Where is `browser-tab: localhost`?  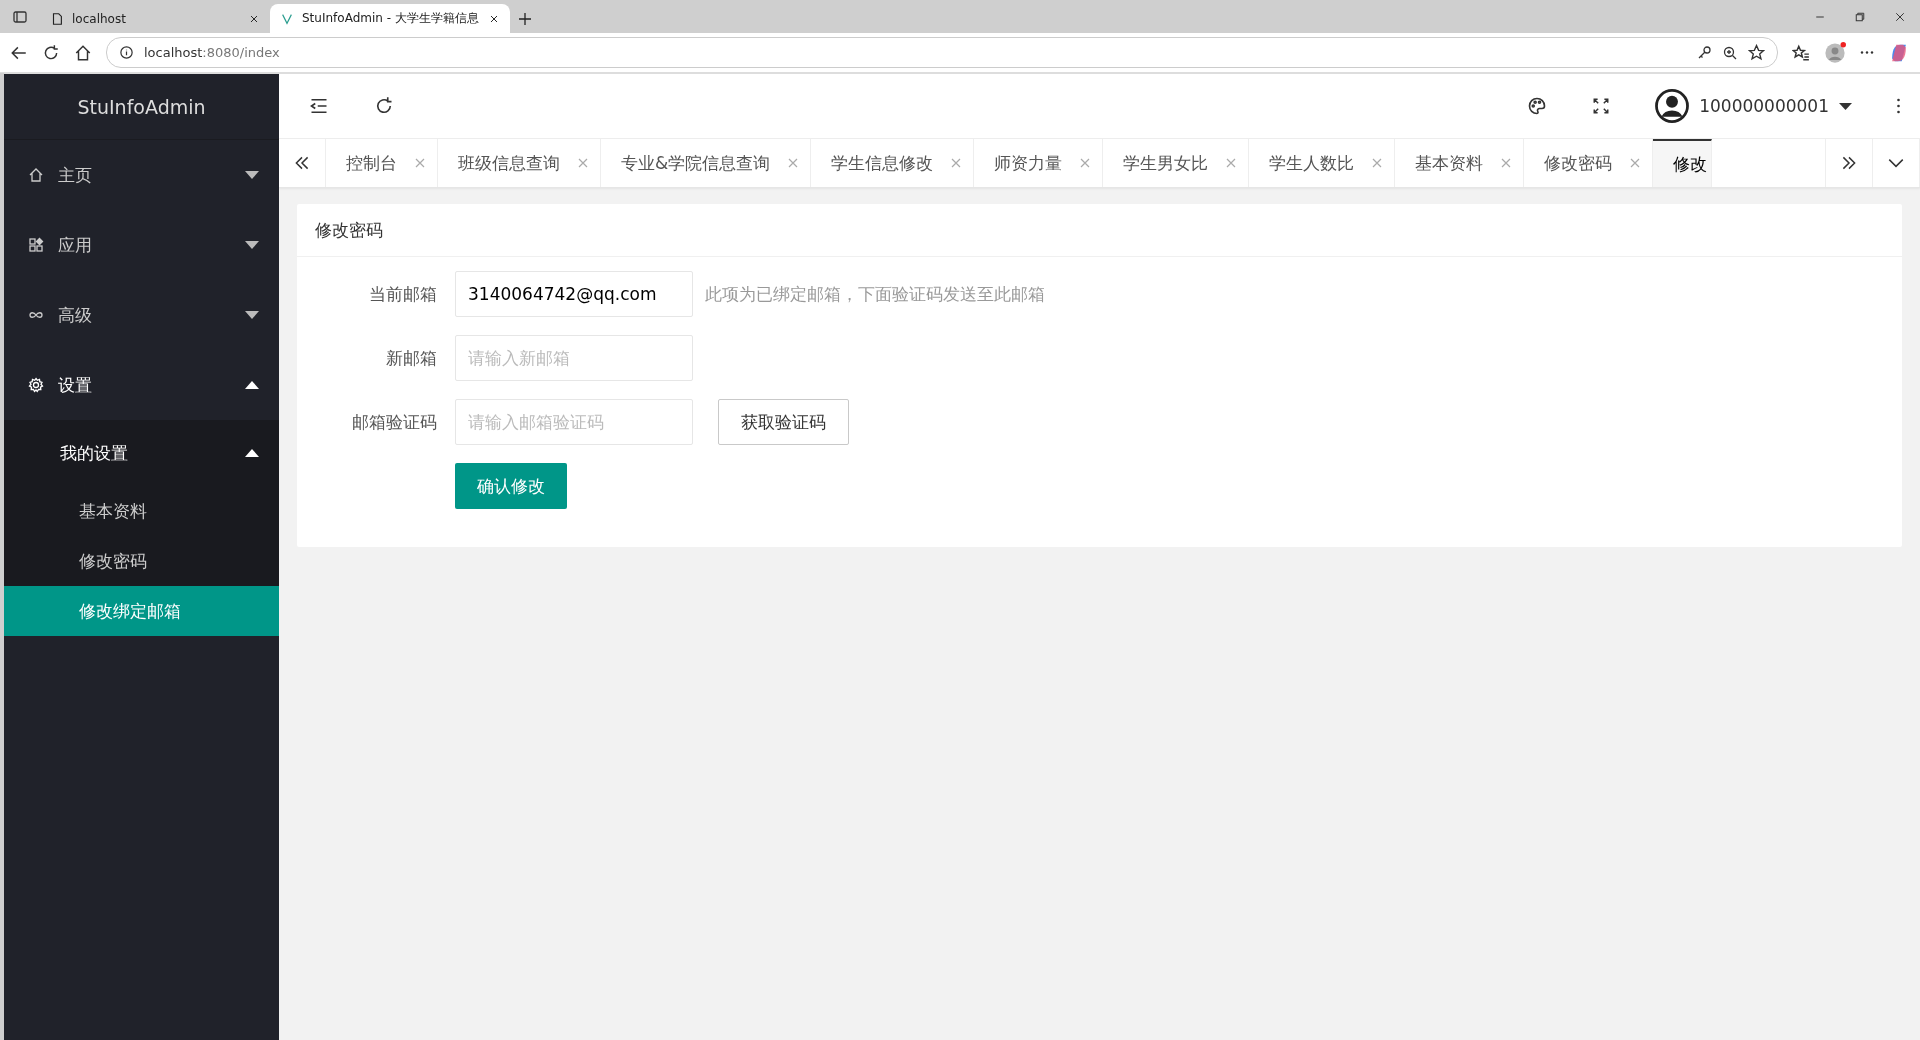
browser-tab: localhost is located at coordinates (155, 18).